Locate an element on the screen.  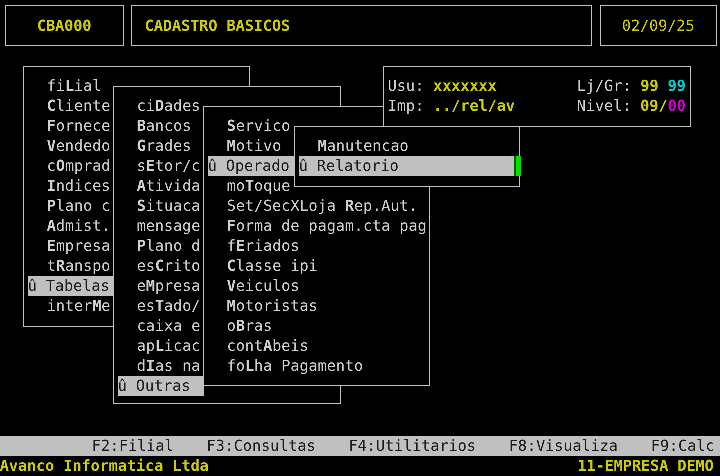
menu-item: û Operado is located at coordinates (251, 166).